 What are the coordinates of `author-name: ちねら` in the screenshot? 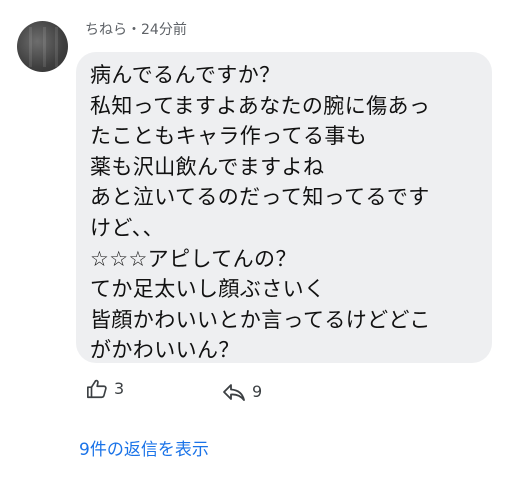 It's located at (106, 30).